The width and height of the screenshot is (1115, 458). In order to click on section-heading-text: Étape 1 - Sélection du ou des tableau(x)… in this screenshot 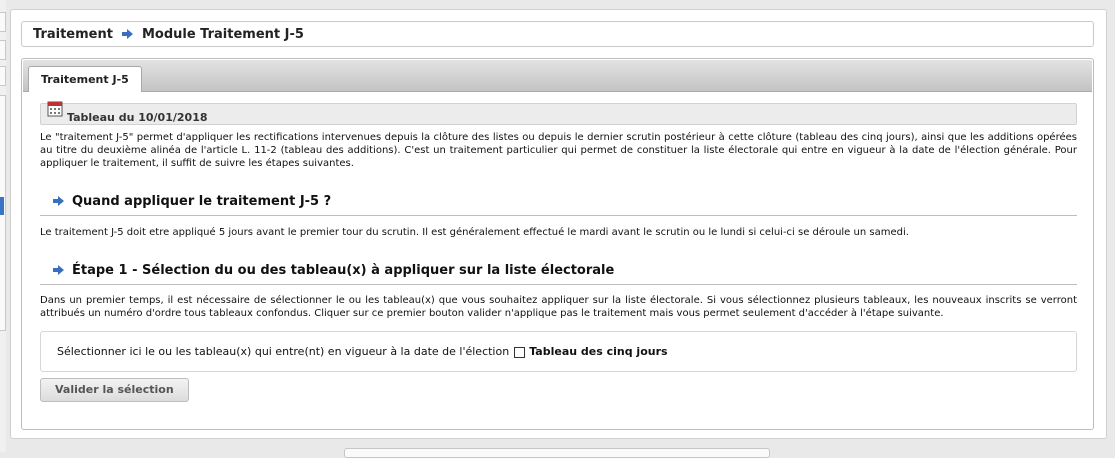, I will do `click(343, 270)`.